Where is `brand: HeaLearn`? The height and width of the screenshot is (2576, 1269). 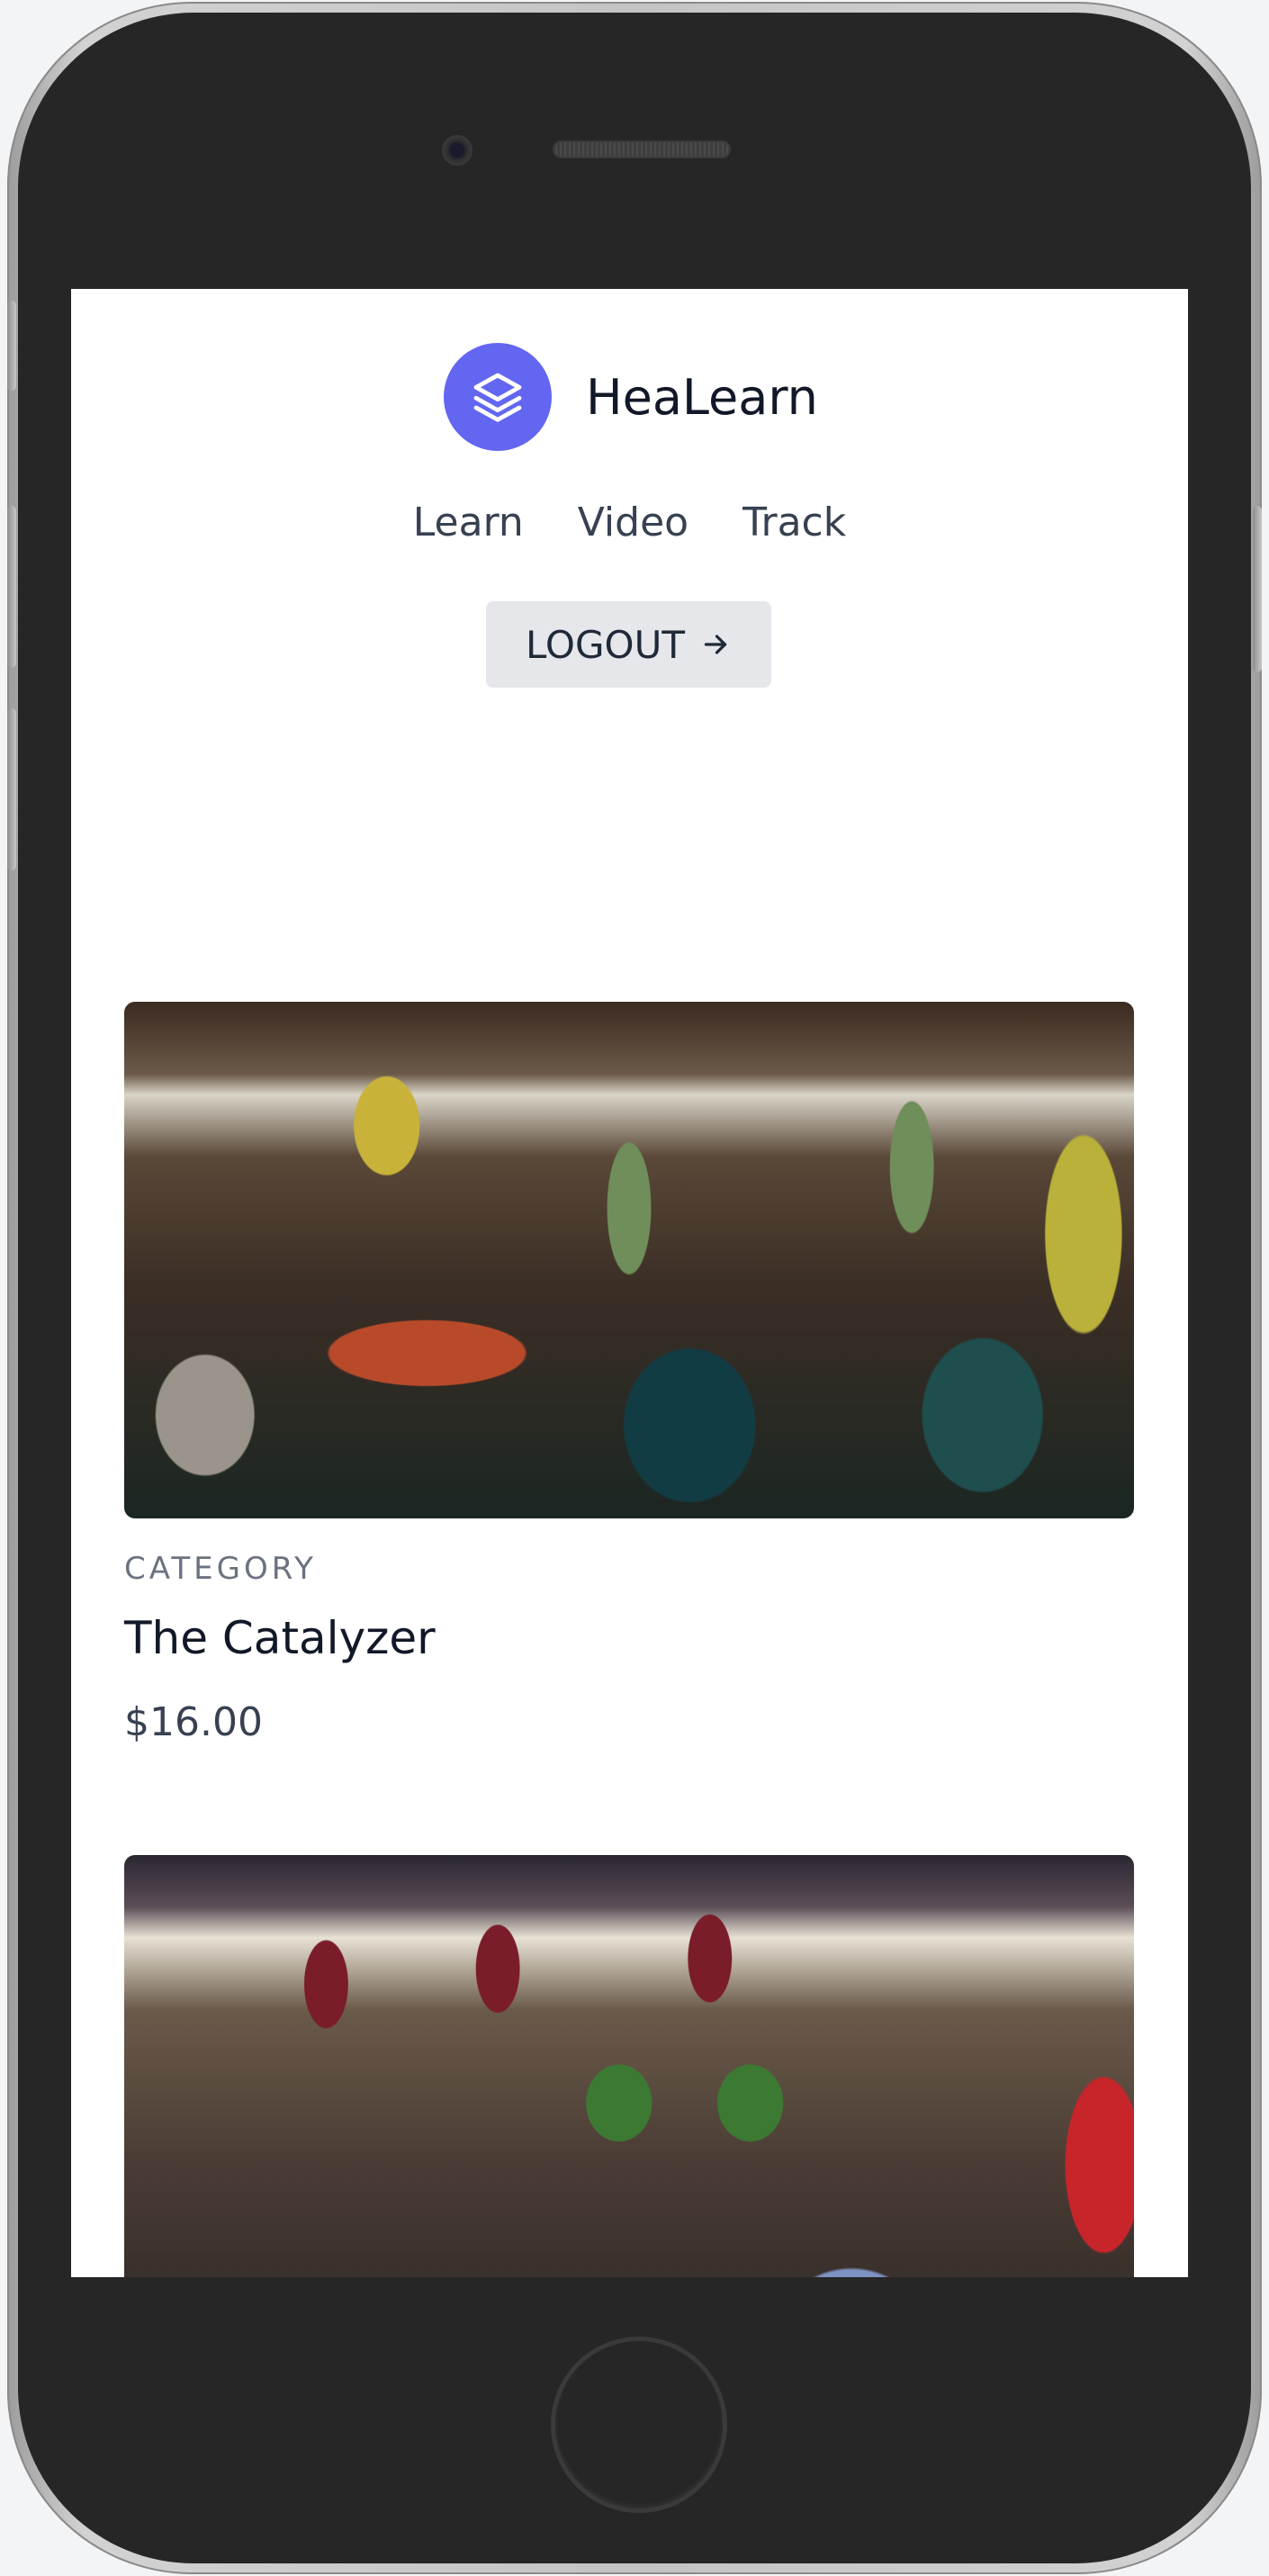 brand: HeaLearn is located at coordinates (631, 397).